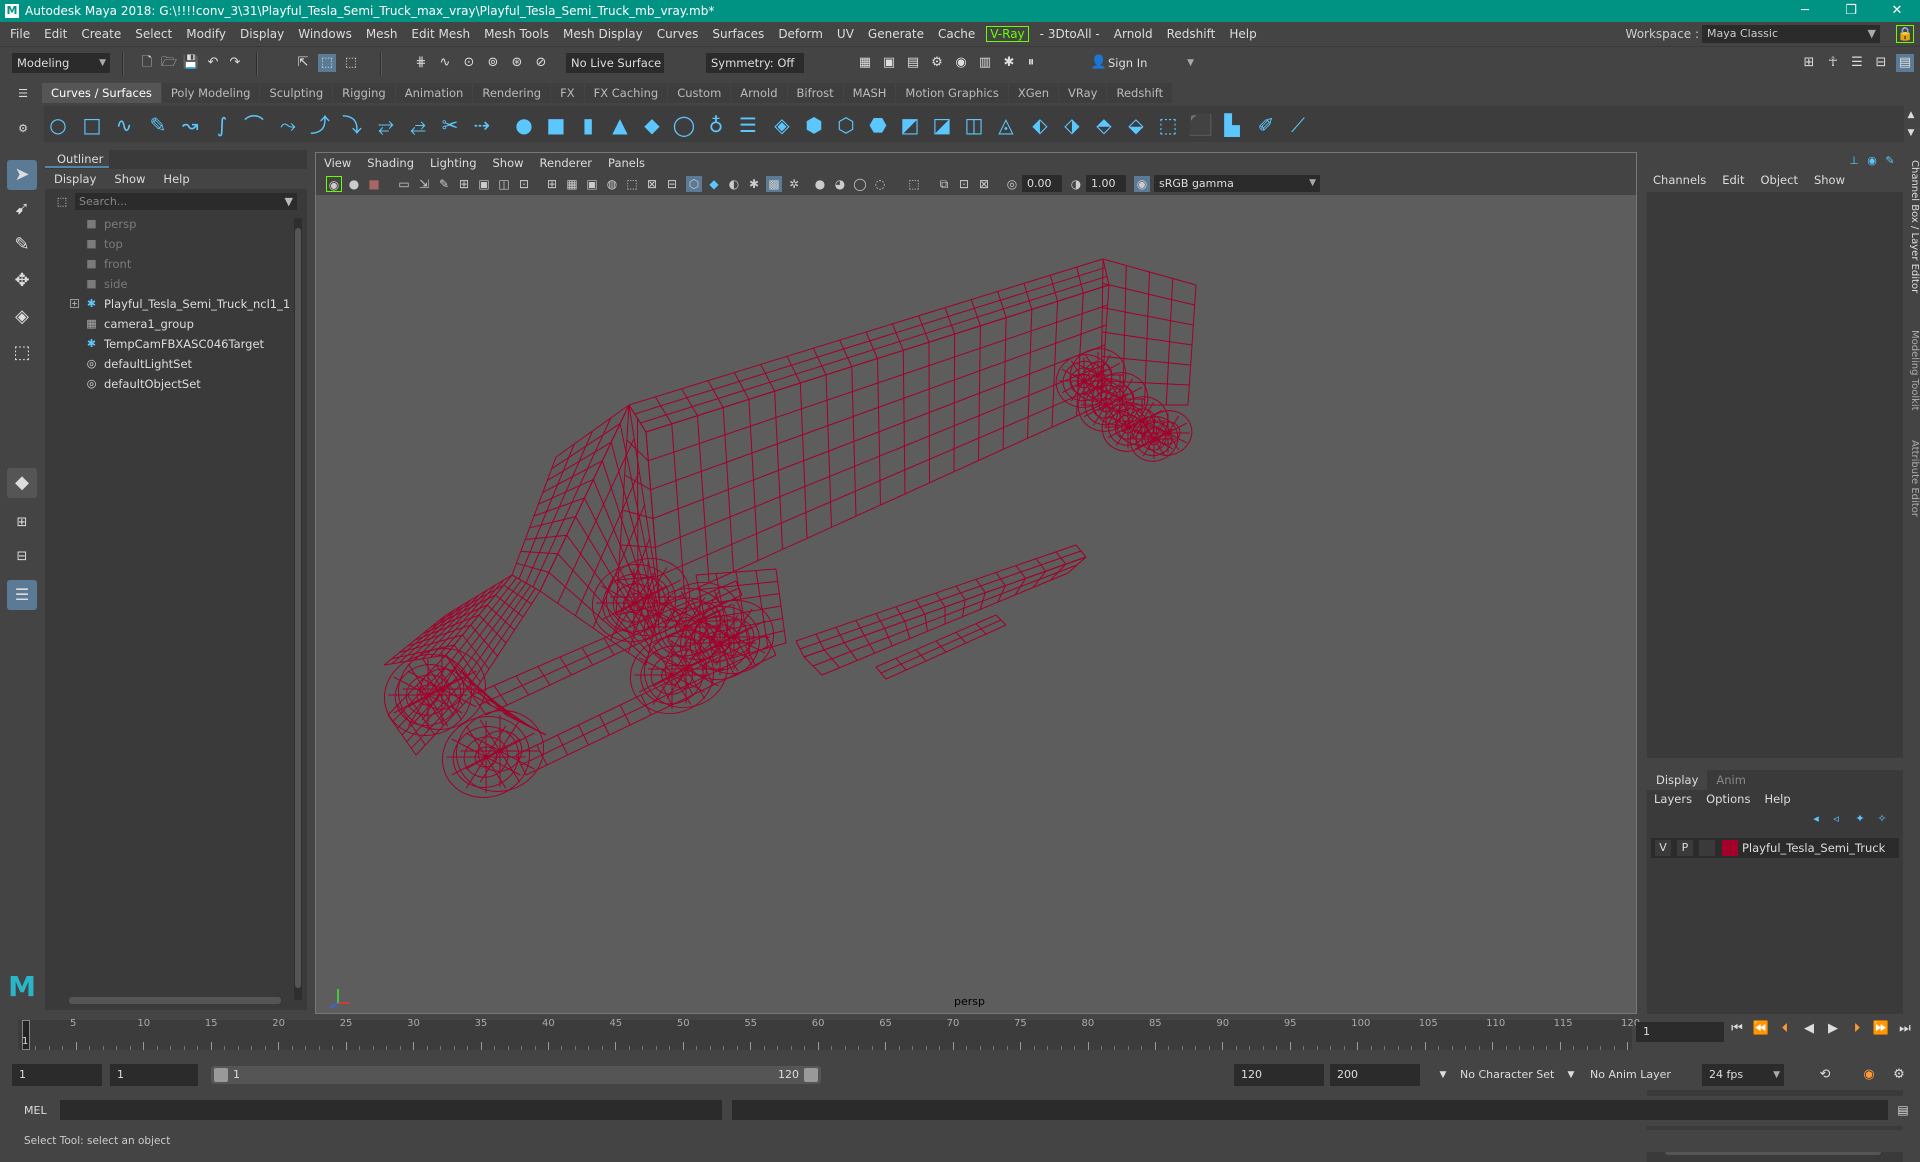 This screenshot has width=1920, height=1162. What do you see at coordinates (391, 1110) in the screenshot?
I see `command-input` at bounding box center [391, 1110].